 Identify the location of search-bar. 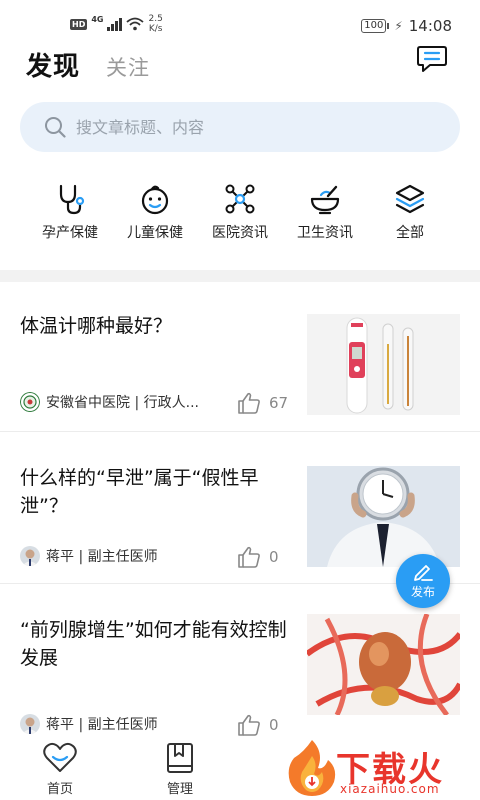
(240, 127).